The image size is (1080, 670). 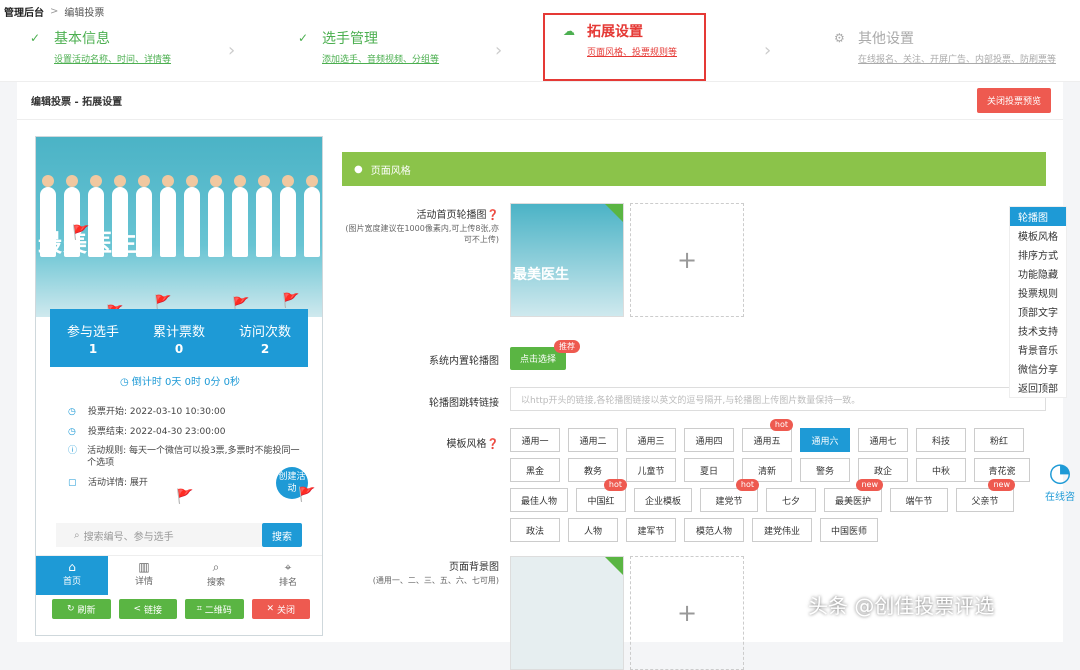 What do you see at coordinates (280, 609) in the screenshot?
I see `close-button: ✕ 关闭` at bounding box center [280, 609].